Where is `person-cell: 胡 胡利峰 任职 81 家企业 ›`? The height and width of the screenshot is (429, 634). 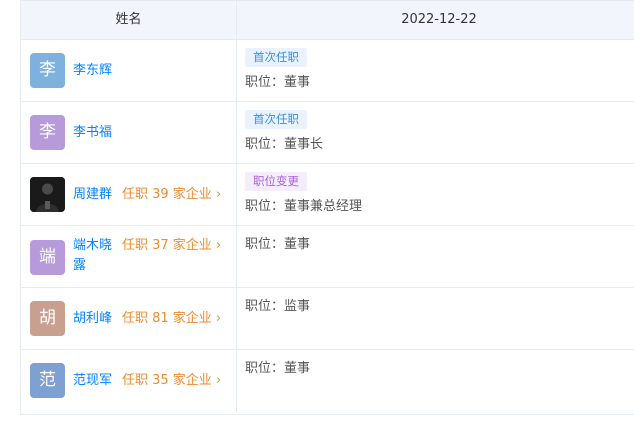 person-cell: 胡 胡利峰 任职 81 家企业 › is located at coordinates (129, 318).